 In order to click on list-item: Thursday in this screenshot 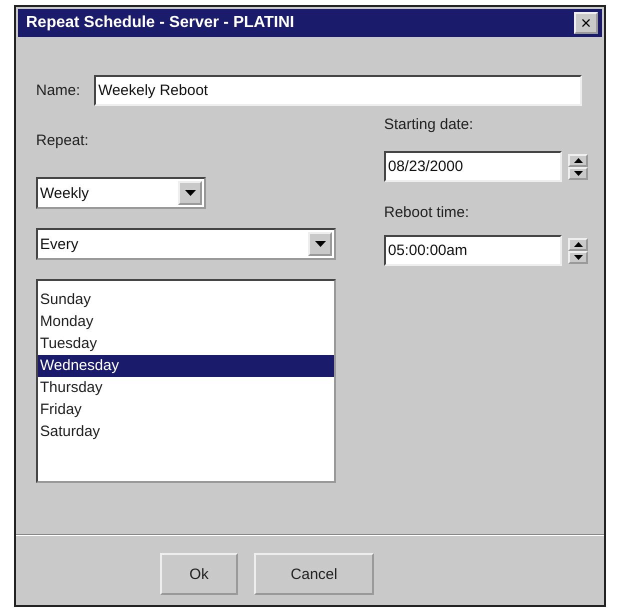, I will do `click(186, 388)`.